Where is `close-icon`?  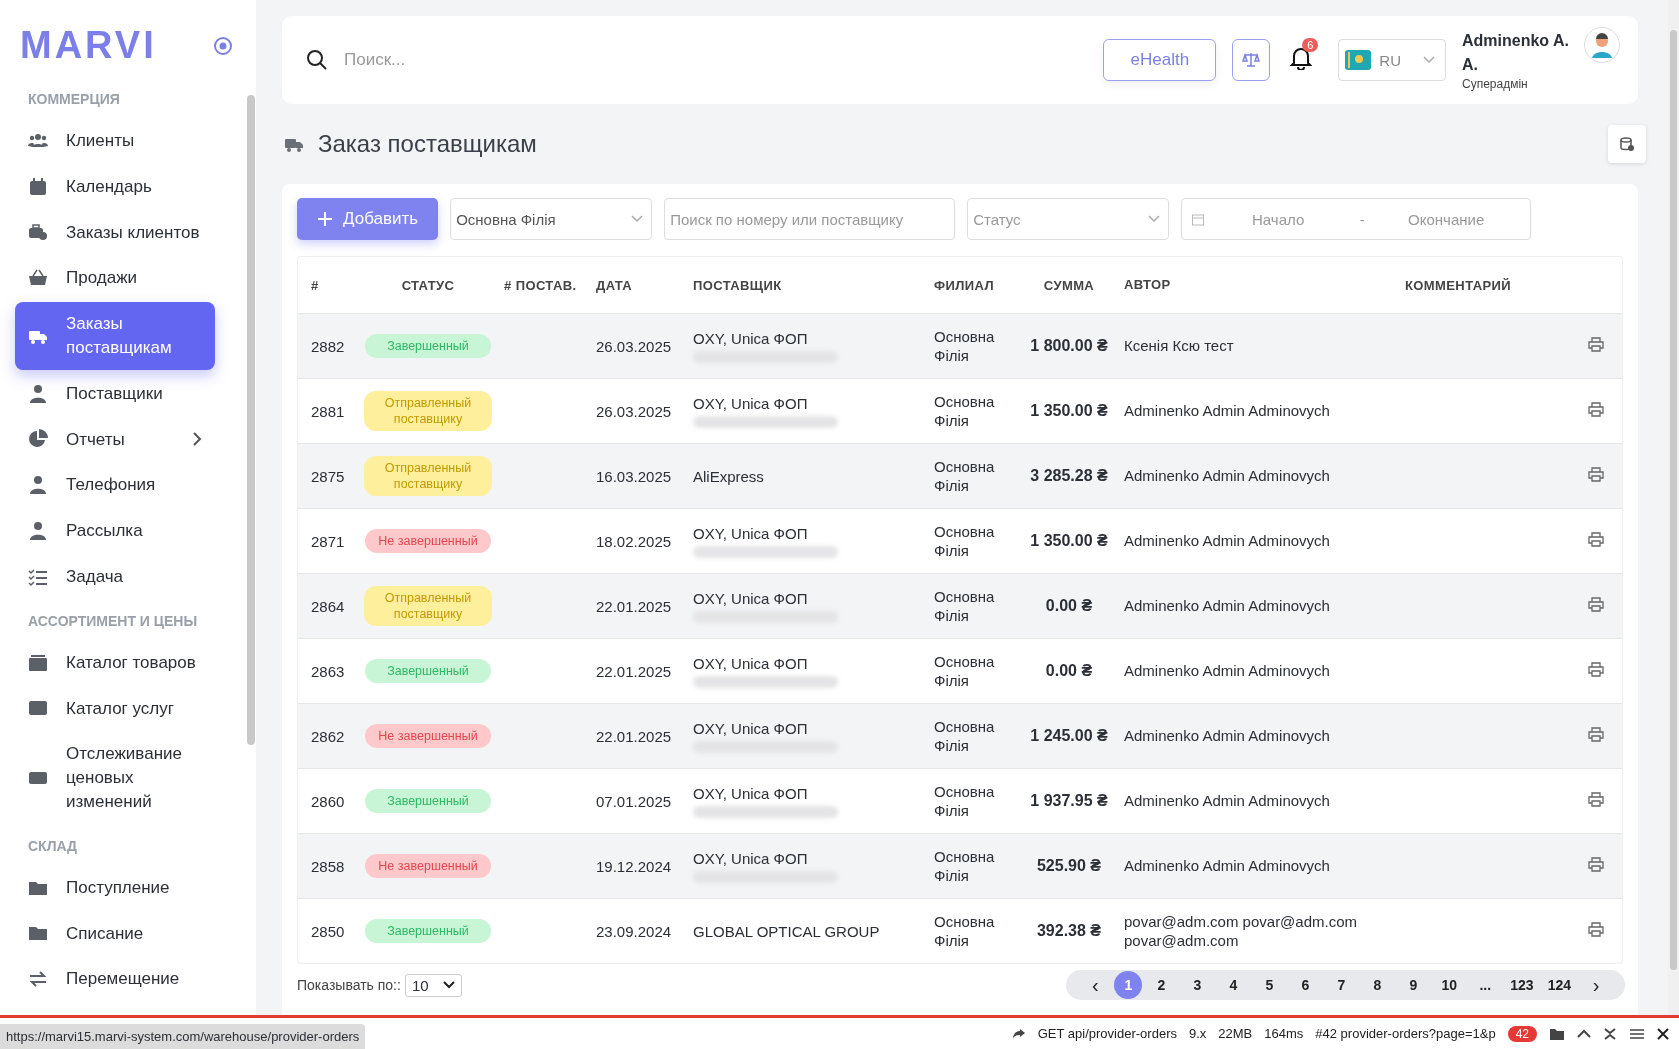 close-icon is located at coordinates (1663, 1033).